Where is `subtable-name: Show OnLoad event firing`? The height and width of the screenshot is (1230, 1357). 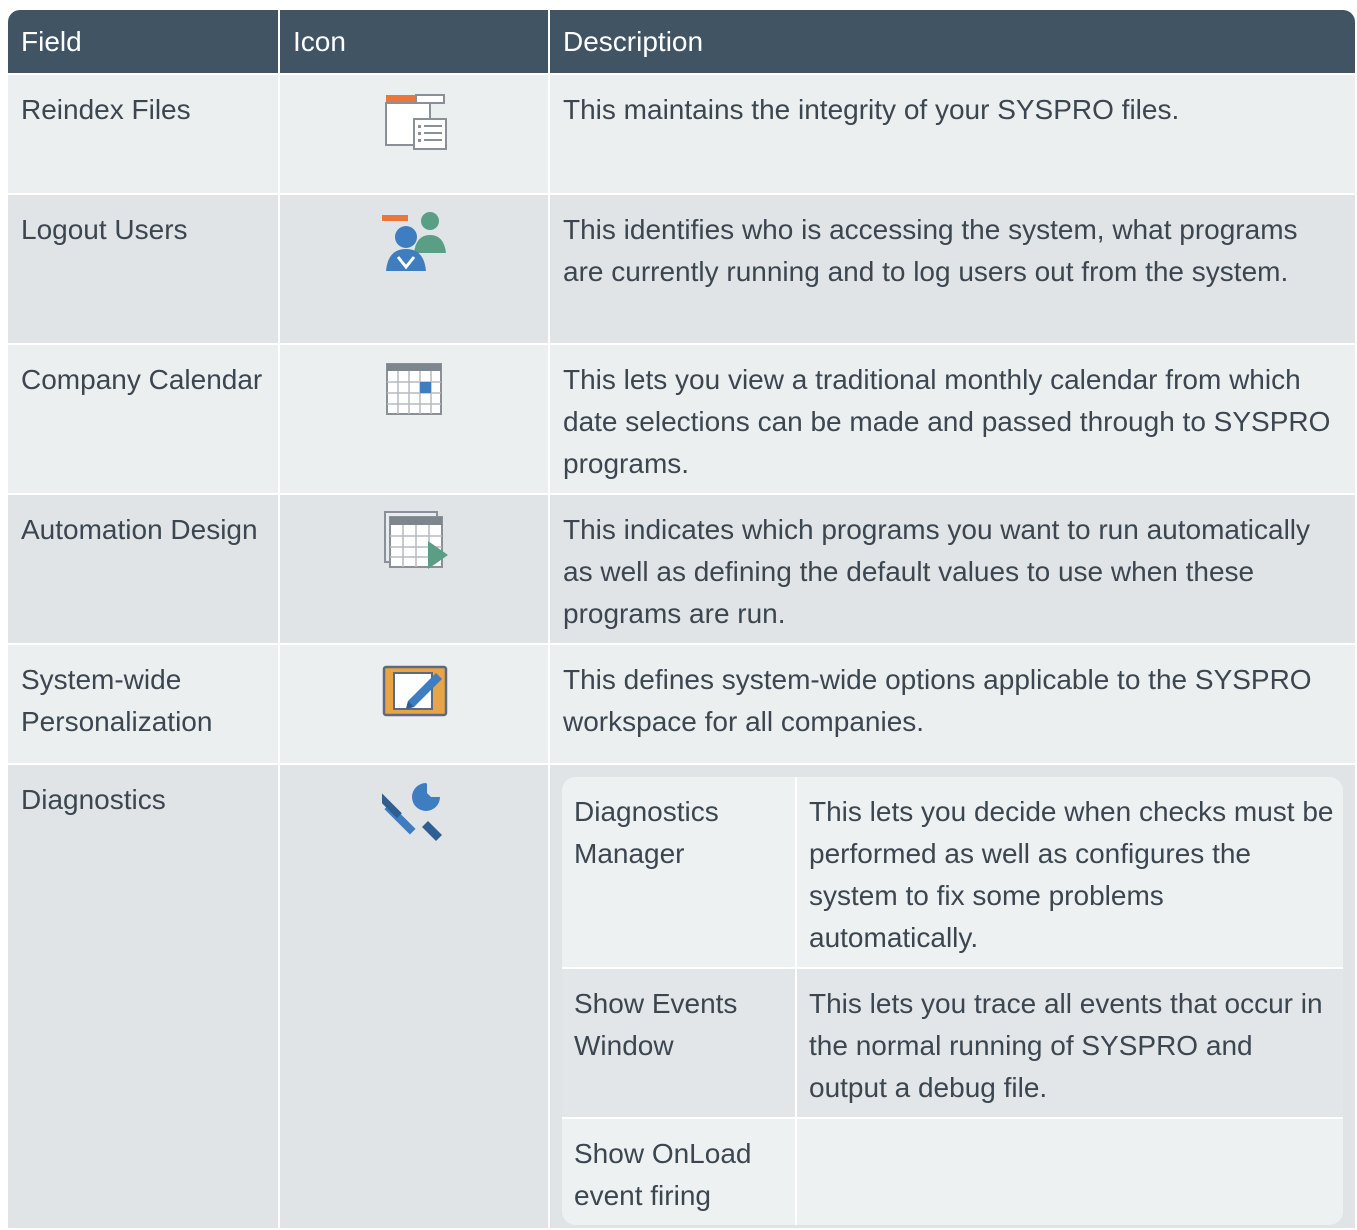 subtable-name: Show OnLoad event firing is located at coordinates (663, 1174).